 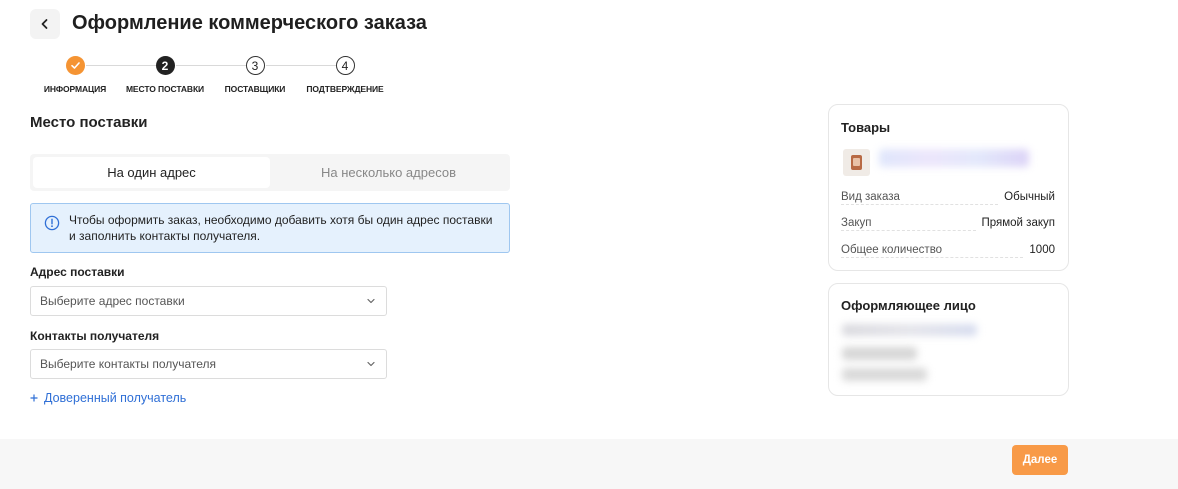 I want to click on check-icon, so click(x=75, y=65).